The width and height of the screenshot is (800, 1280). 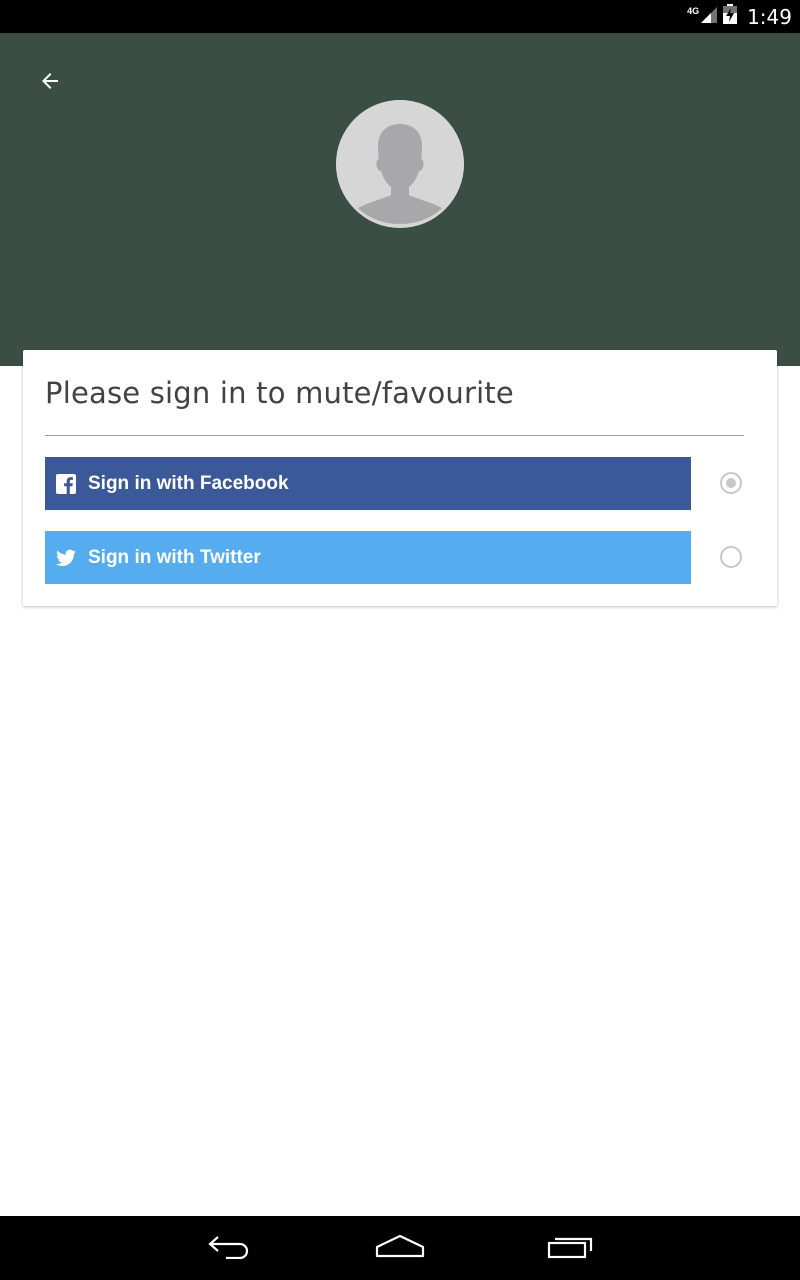 What do you see at coordinates (66, 558) in the screenshot?
I see `twitter-icon` at bounding box center [66, 558].